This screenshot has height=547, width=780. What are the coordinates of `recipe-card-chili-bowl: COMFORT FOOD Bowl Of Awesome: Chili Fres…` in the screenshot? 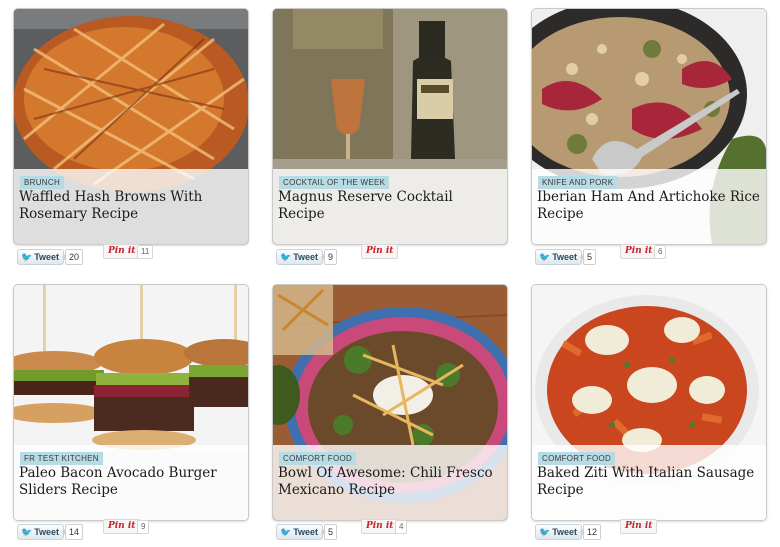 It's located at (390, 402).